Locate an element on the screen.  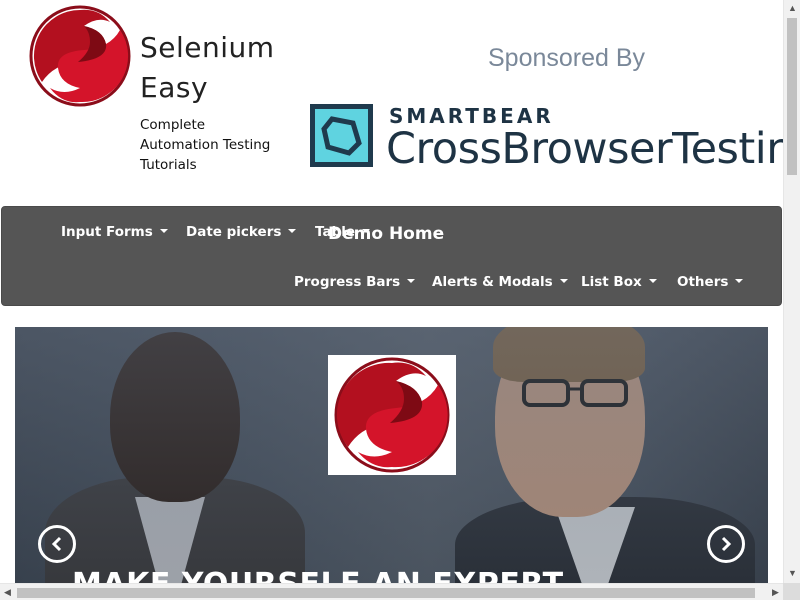
horizontal-scrollbar: ◀ ▶ is located at coordinates (391, 591).